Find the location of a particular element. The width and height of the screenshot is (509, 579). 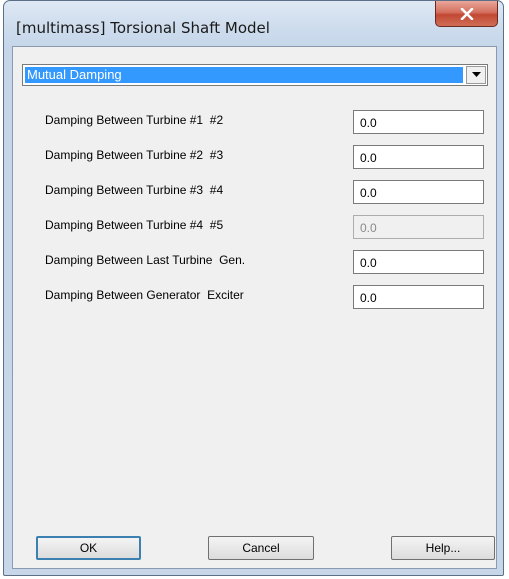

row-label-turbine-1-2: Damping Between Turbine #1 #2 is located at coordinates (134, 120).